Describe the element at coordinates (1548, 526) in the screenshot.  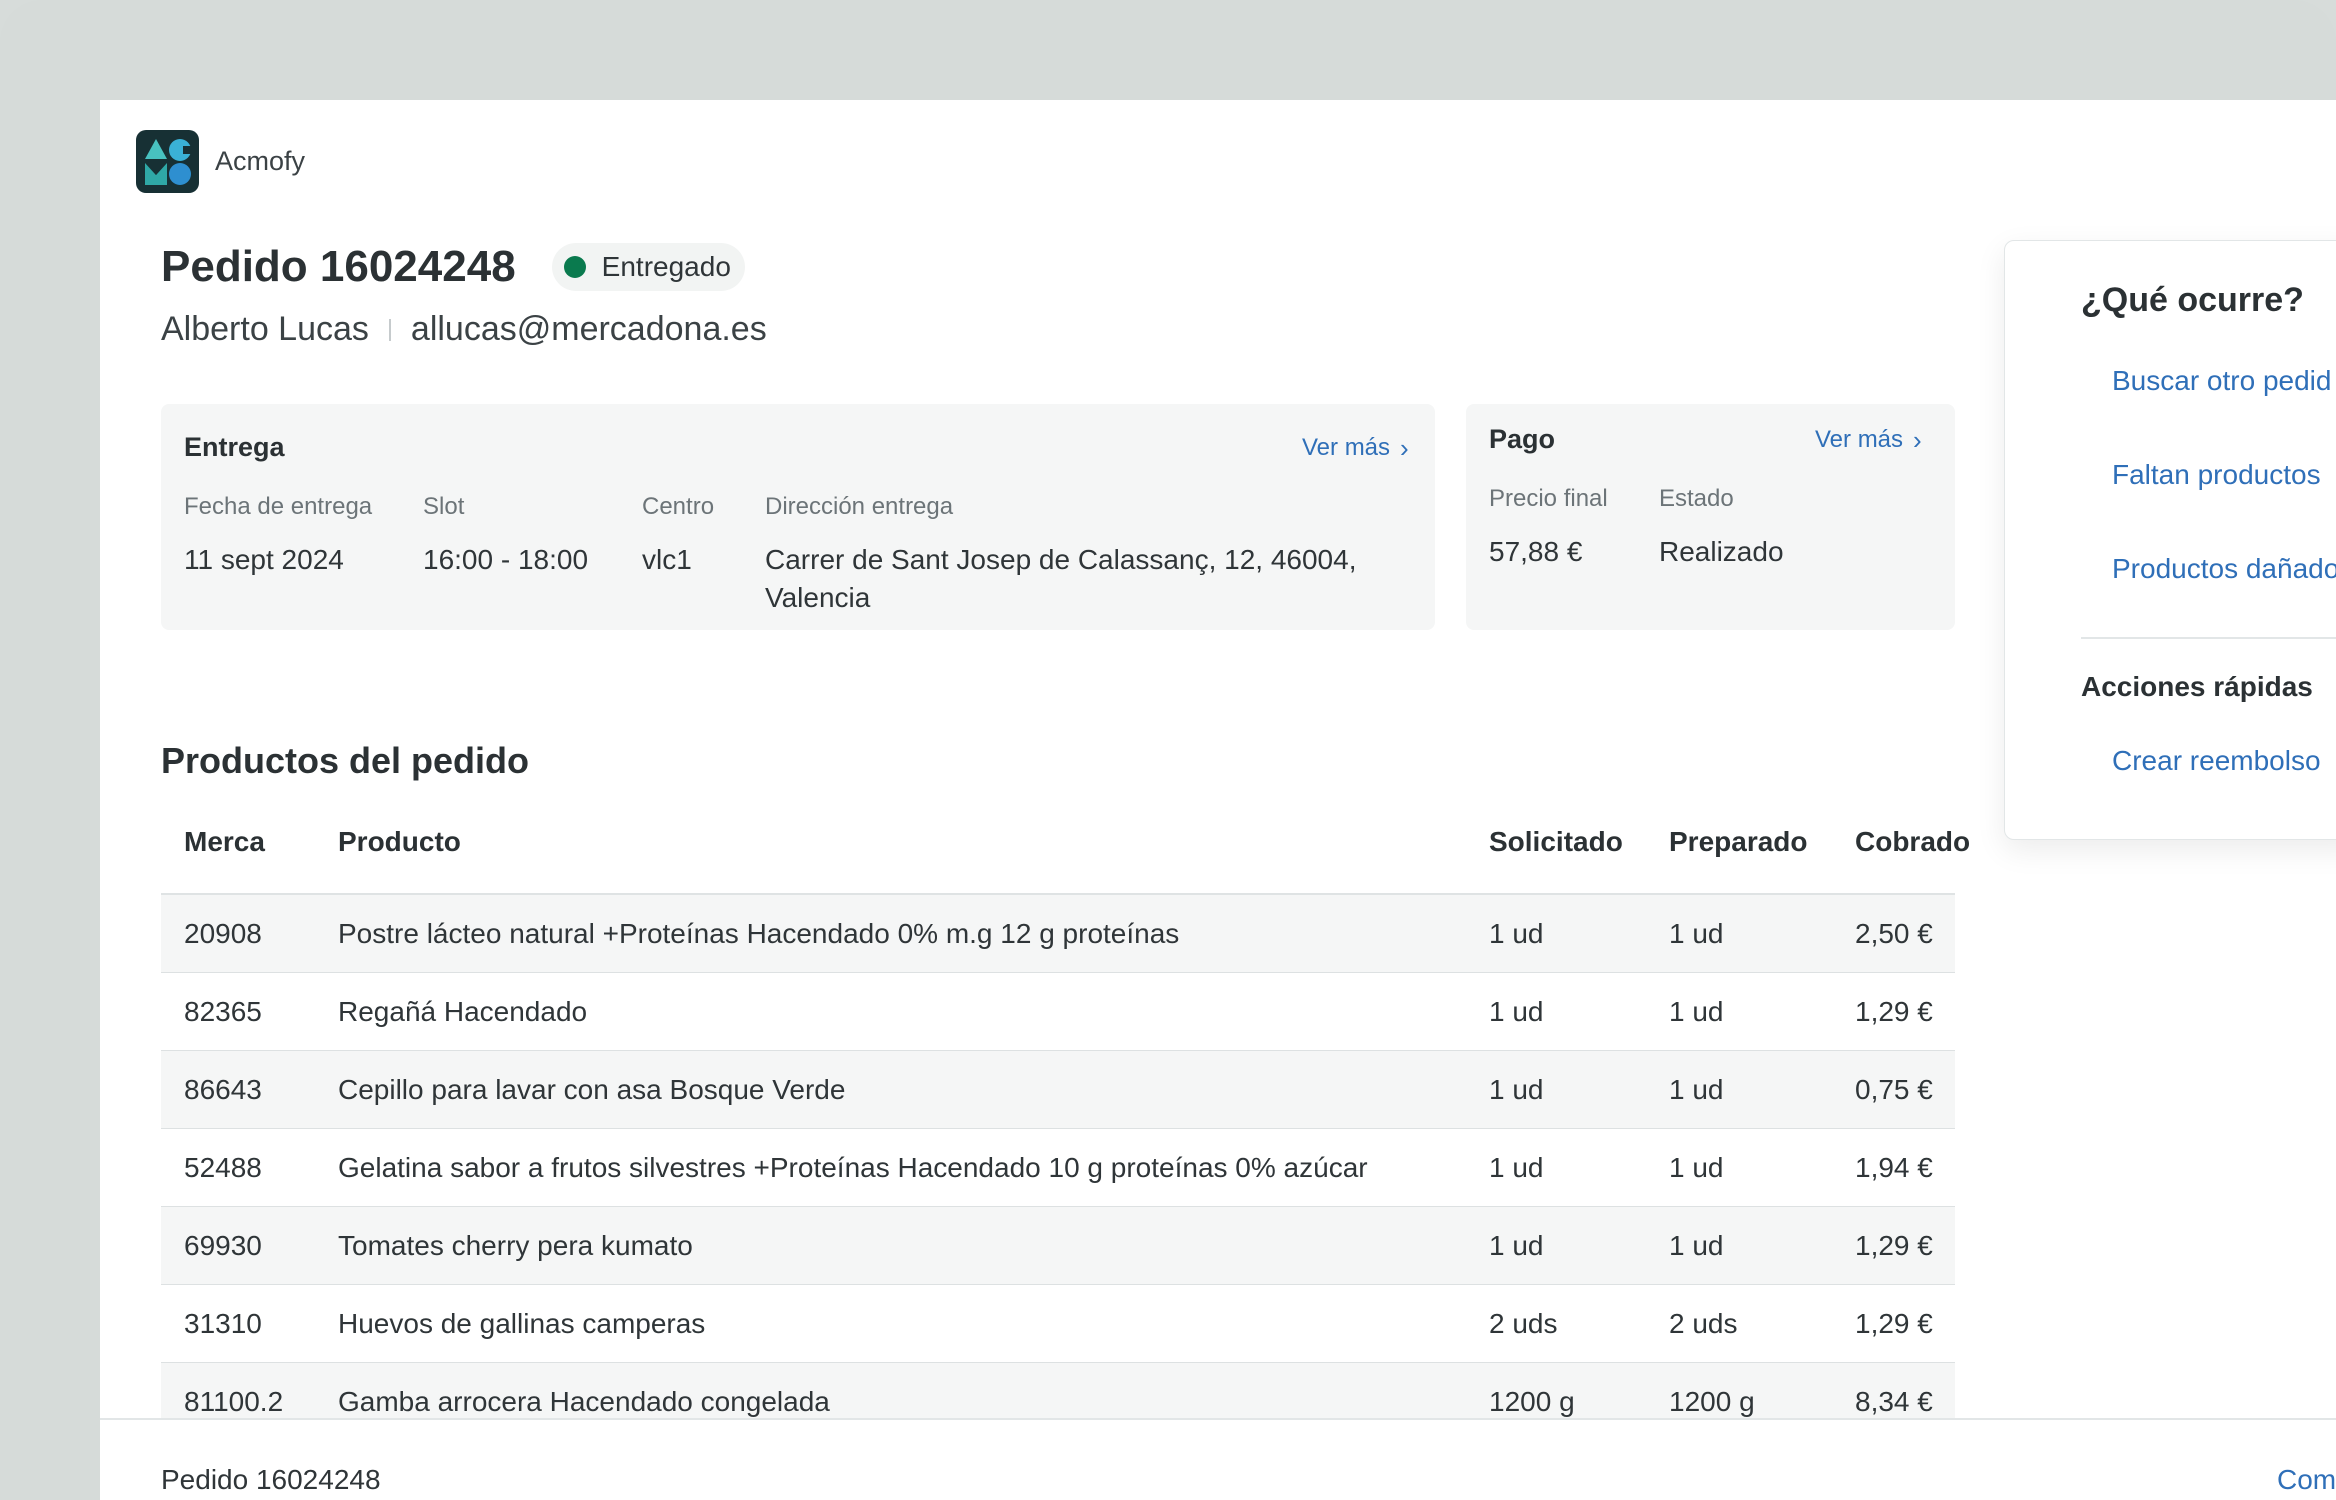
I see `final-price-field: Precio final 57,88 €` at that location.